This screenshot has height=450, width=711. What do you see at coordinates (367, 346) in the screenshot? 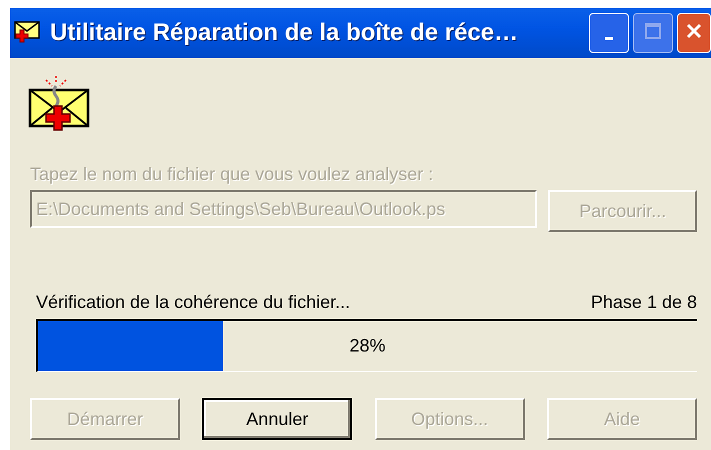
I see `progress-reading: 28%` at bounding box center [367, 346].